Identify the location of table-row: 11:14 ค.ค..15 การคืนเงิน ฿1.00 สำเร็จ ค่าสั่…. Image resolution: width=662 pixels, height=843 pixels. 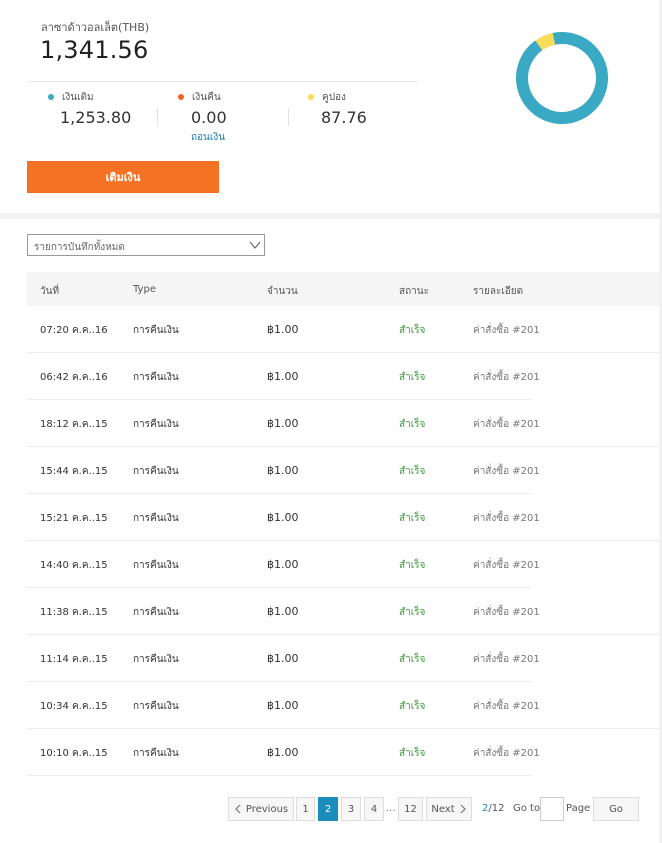
(343, 658).